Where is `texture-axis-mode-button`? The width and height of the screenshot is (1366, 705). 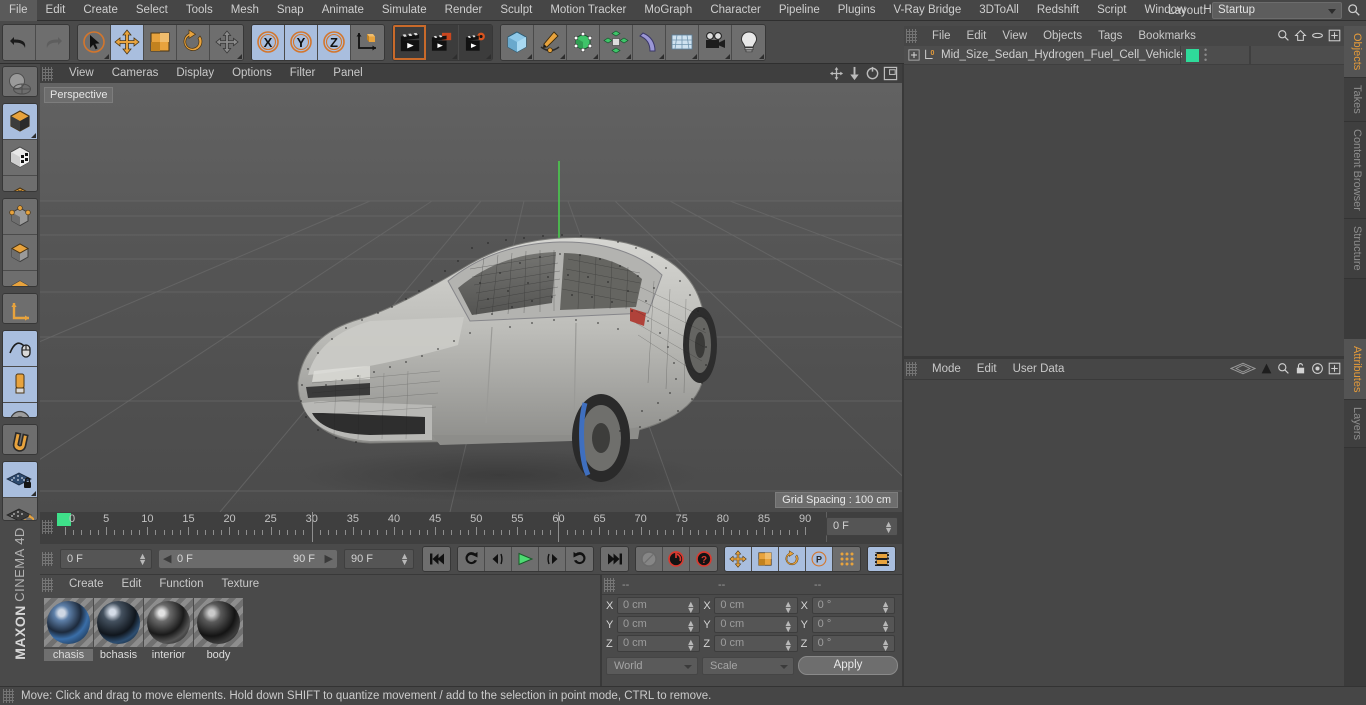
texture-axis-mode-button is located at coordinates (20, 183).